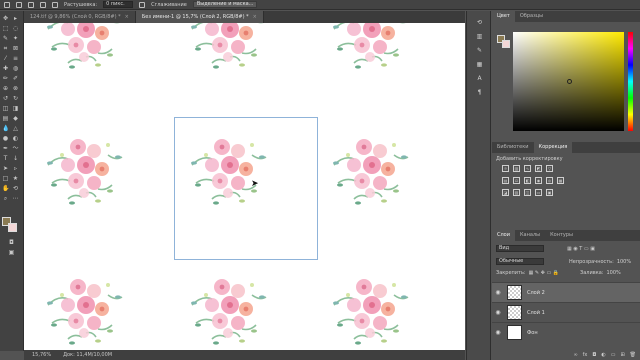 The image size is (640, 360). What do you see at coordinates (19, 4) in the screenshot?
I see `new-selection-icon` at bounding box center [19, 4].